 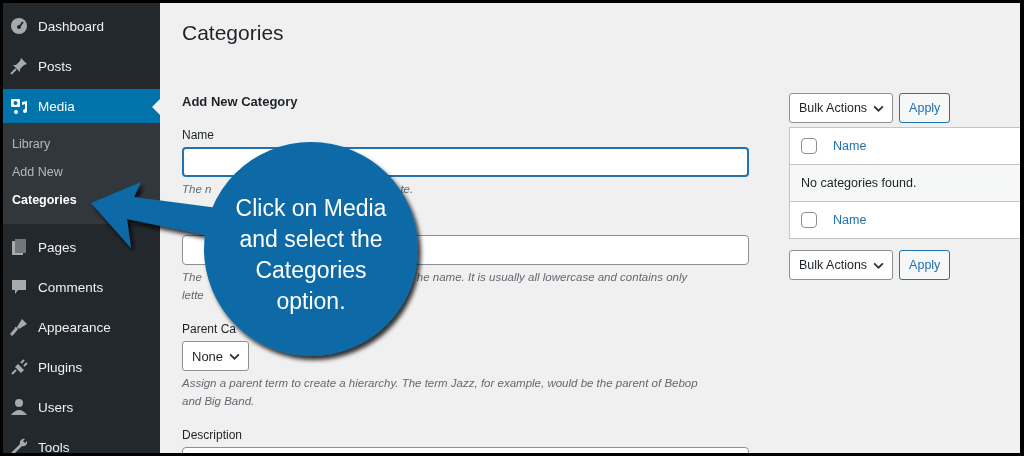 I want to click on submenu-item: Library, so click(x=31, y=144).